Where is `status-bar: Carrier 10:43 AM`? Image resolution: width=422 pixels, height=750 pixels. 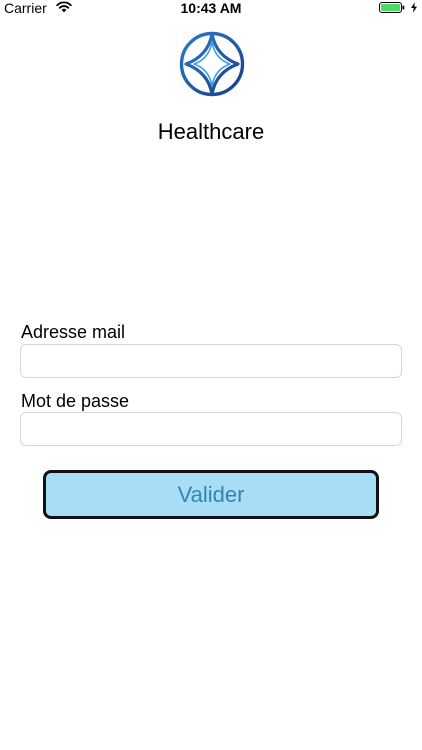 status-bar: Carrier 10:43 AM is located at coordinates (211, 9).